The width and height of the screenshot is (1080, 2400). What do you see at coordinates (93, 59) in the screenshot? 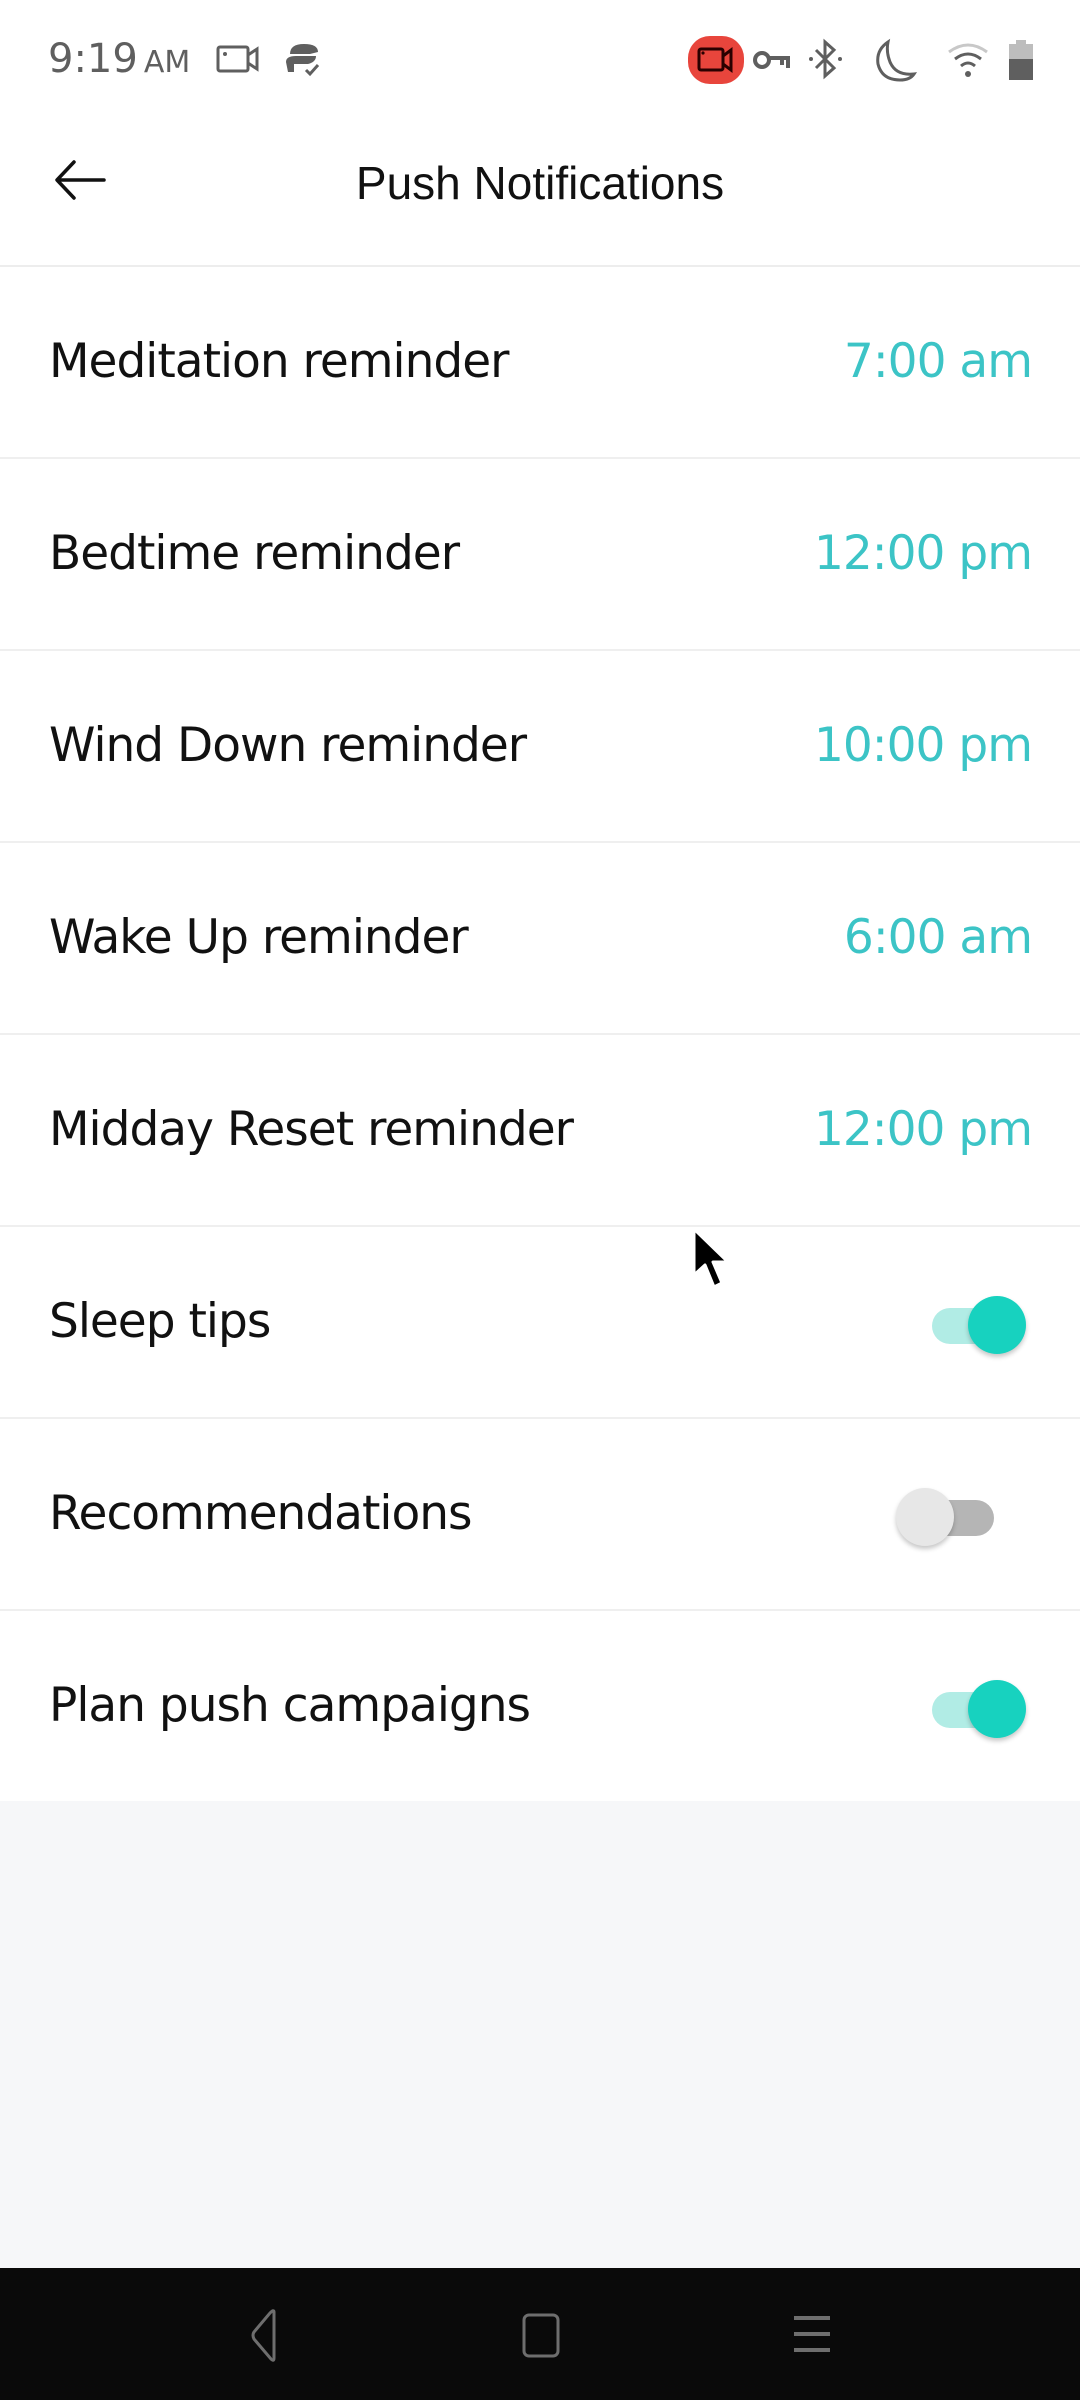
I see `status-time-value: 9:19` at bounding box center [93, 59].